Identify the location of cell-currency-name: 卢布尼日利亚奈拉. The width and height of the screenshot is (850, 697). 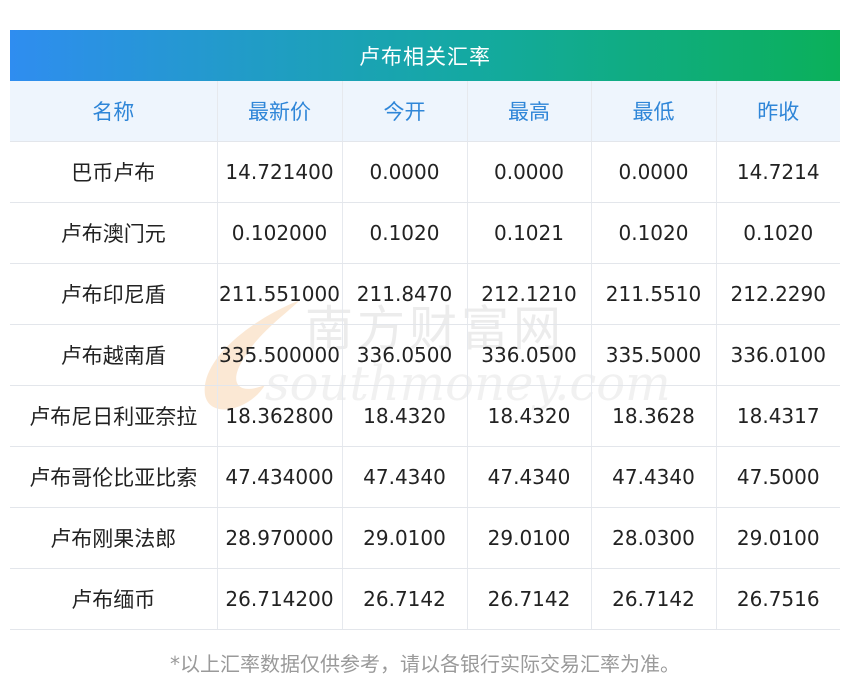
(114, 416).